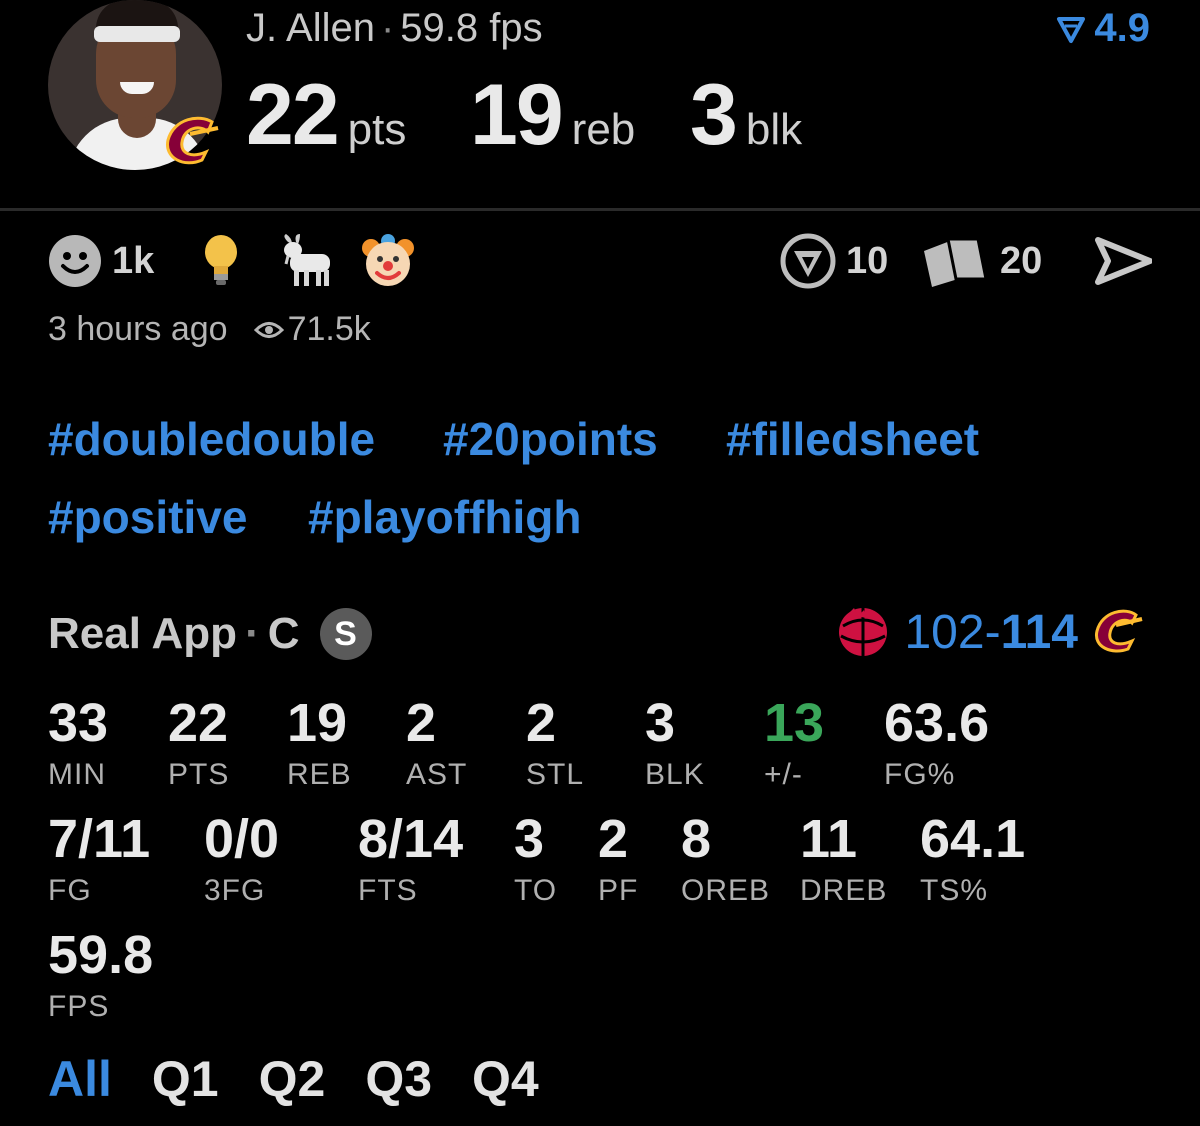 This screenshot has height=1126, width=1200. I want to click on header-divider, so click(600, 209).